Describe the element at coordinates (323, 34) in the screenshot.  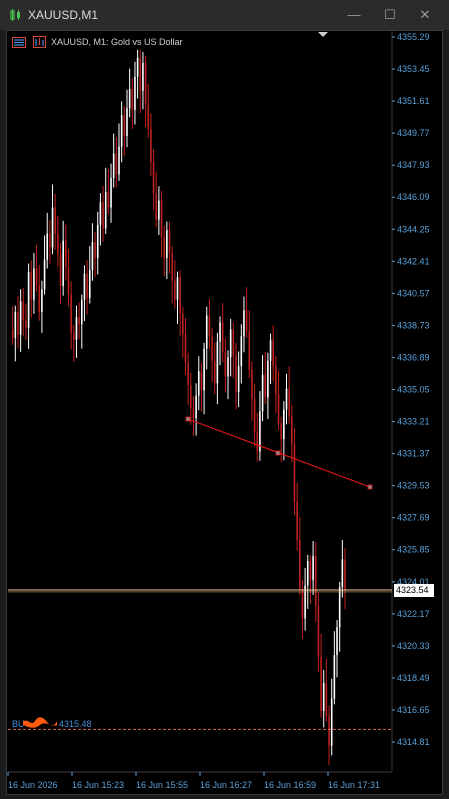
I see `scroll-marker` at that location.